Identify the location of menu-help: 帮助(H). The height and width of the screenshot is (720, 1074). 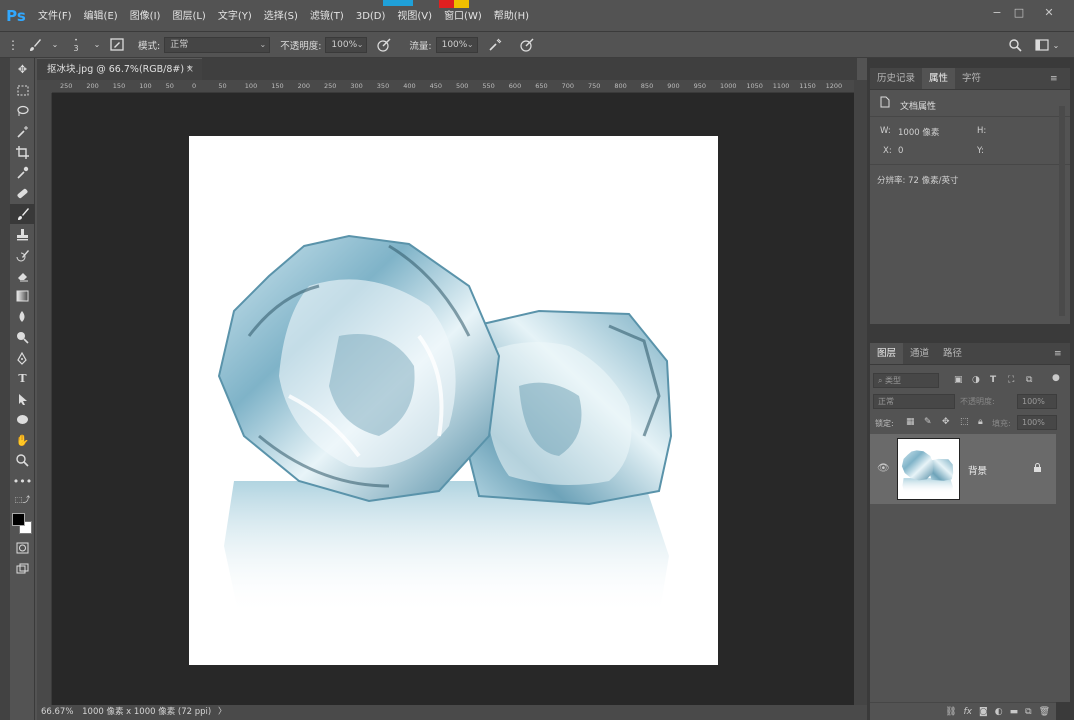
(511, 16).